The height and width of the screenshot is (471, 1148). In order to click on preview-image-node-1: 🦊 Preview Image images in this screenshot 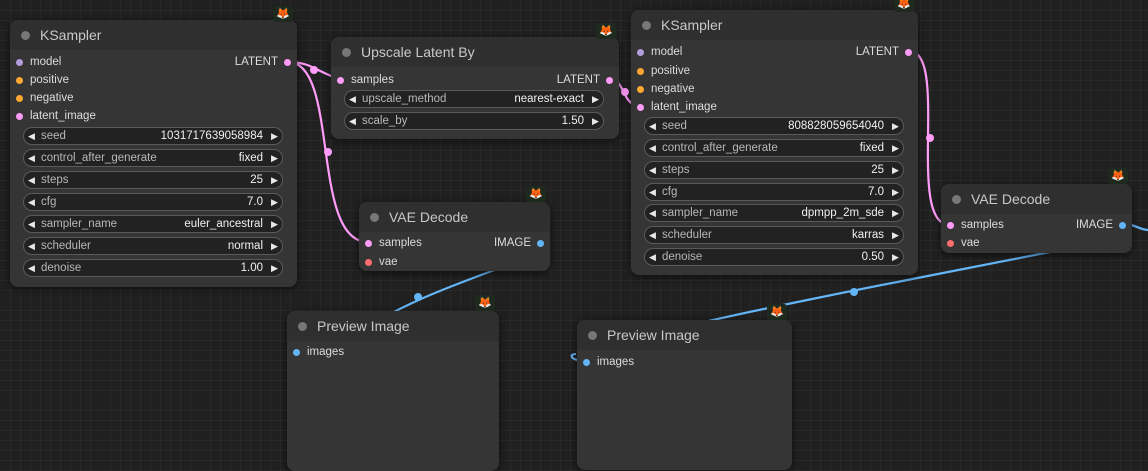, I will do `click(393, 383)`.